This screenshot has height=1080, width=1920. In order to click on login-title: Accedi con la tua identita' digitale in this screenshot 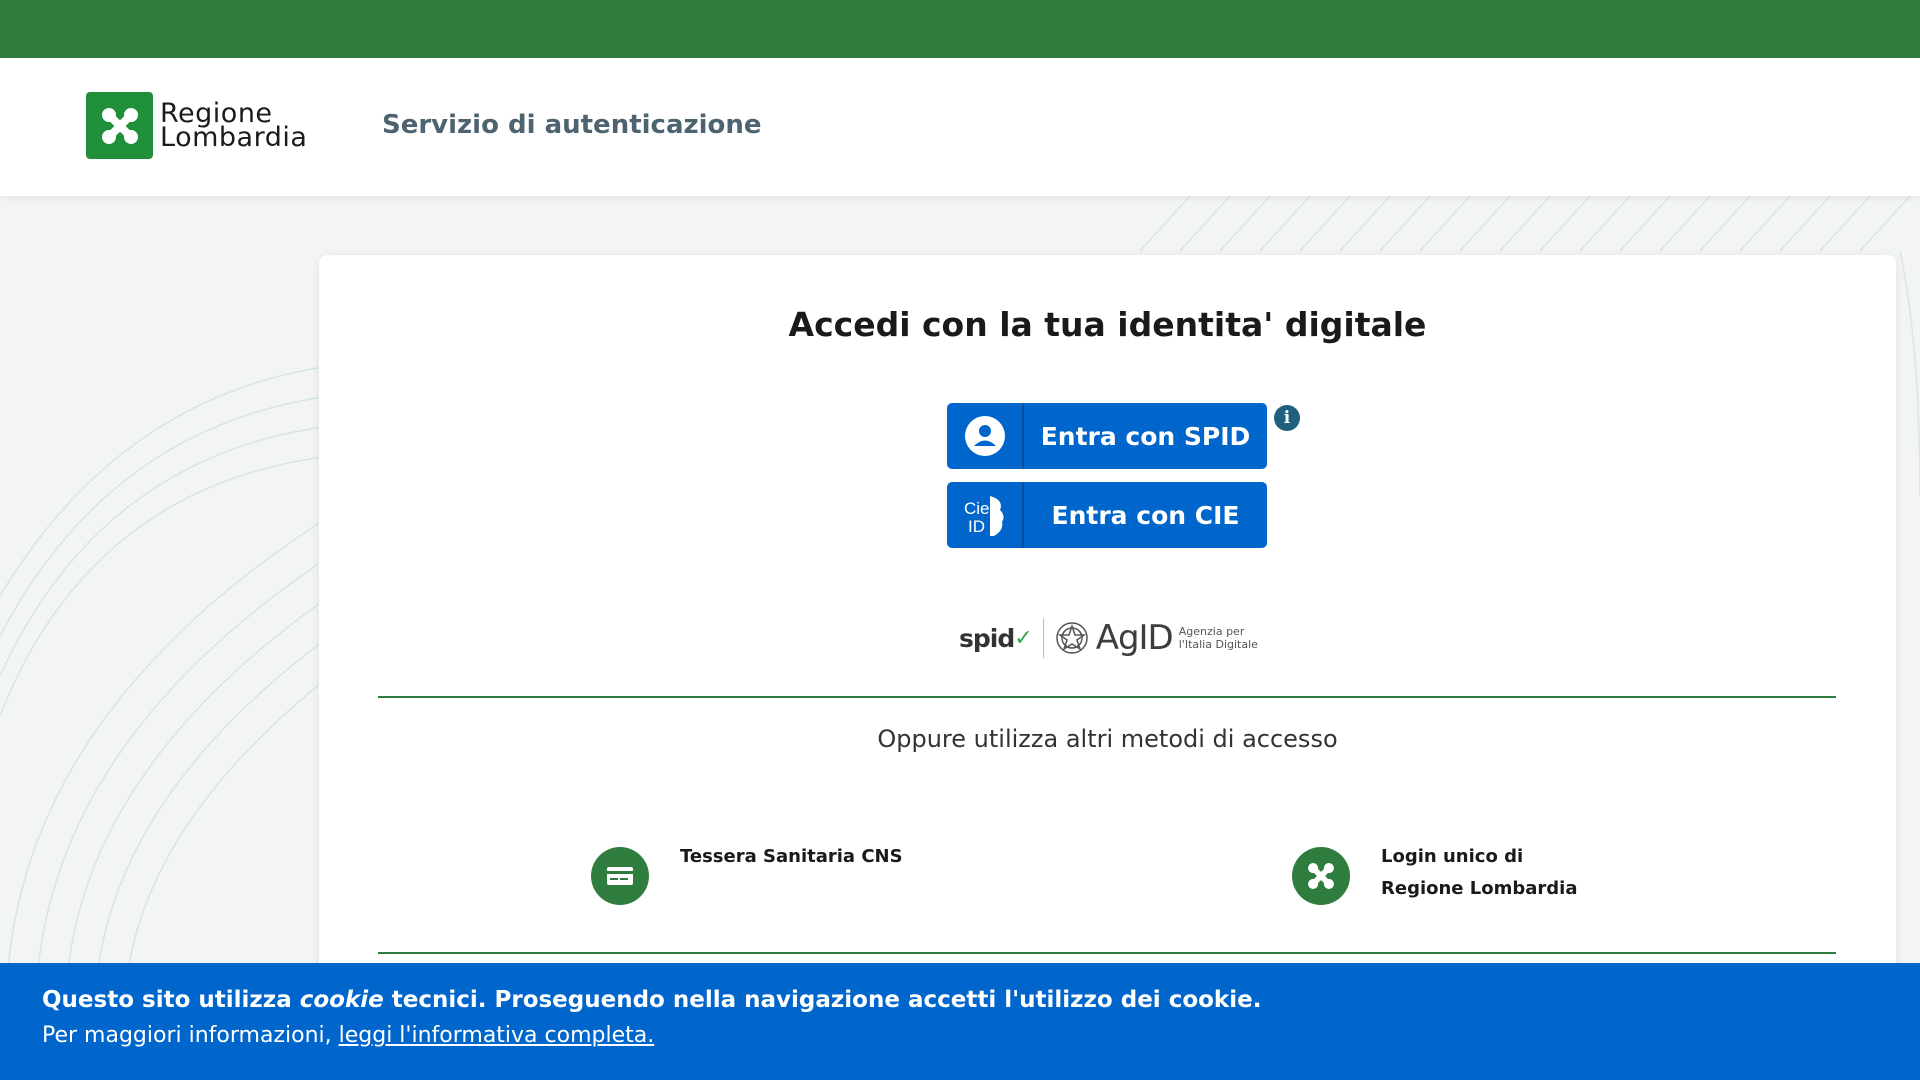, I will do `click(1107, 324)`.